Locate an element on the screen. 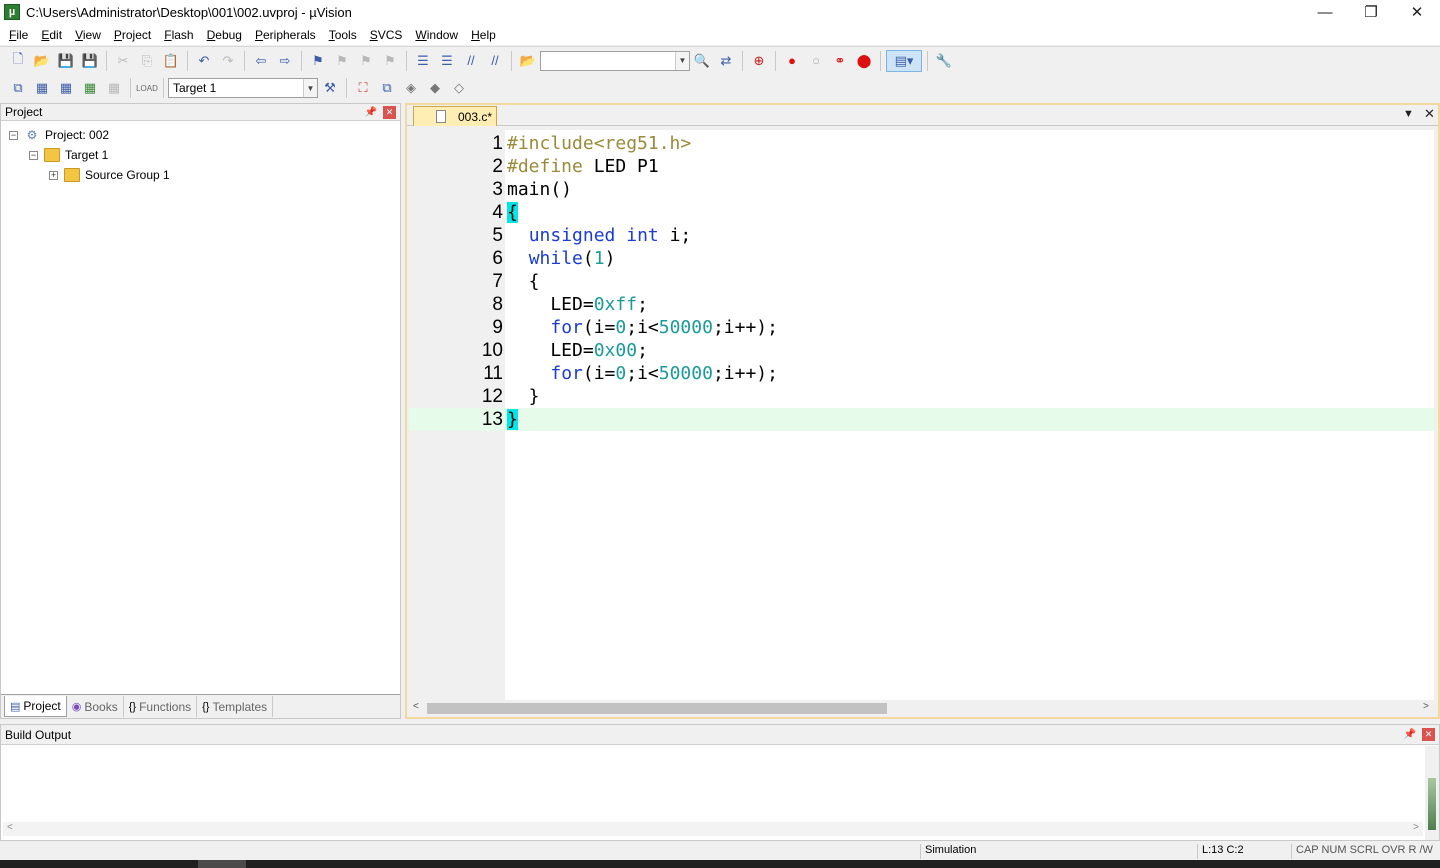  rebuild-icon: ▦ is located at coordinates (66, 88).